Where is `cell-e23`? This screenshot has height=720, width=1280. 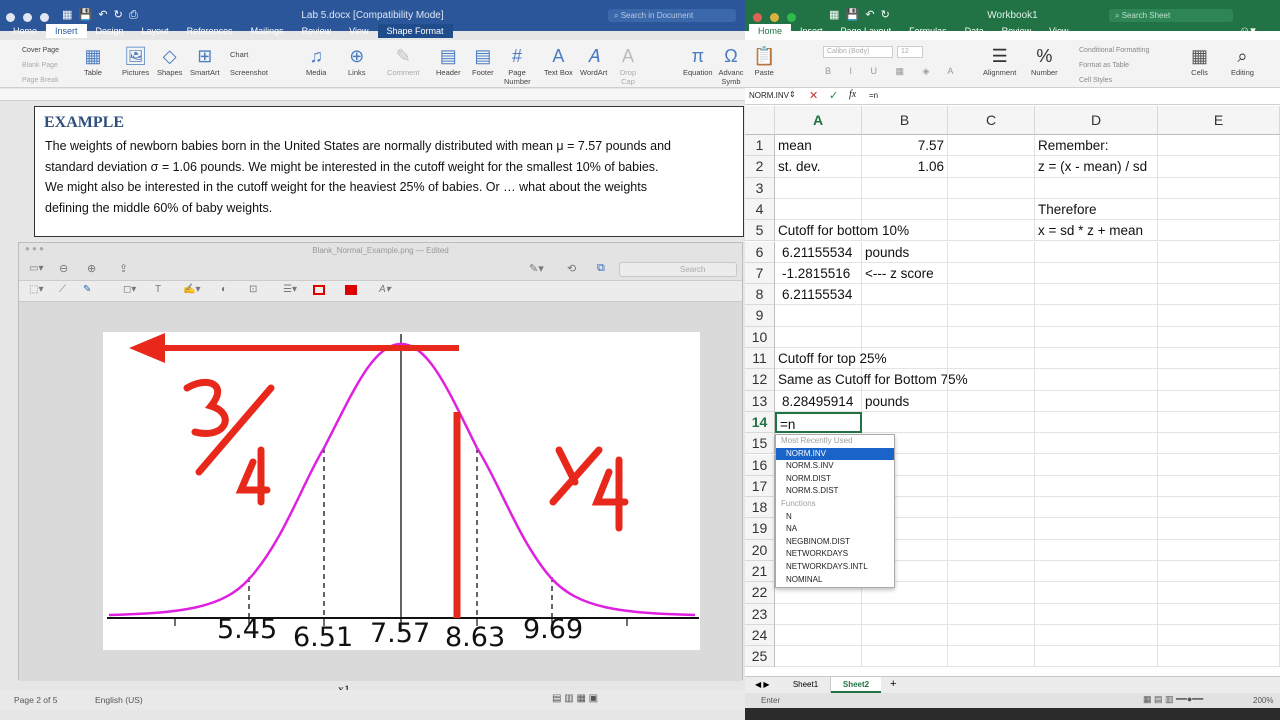
cell-e23 is located at coordinates (1219, 614).